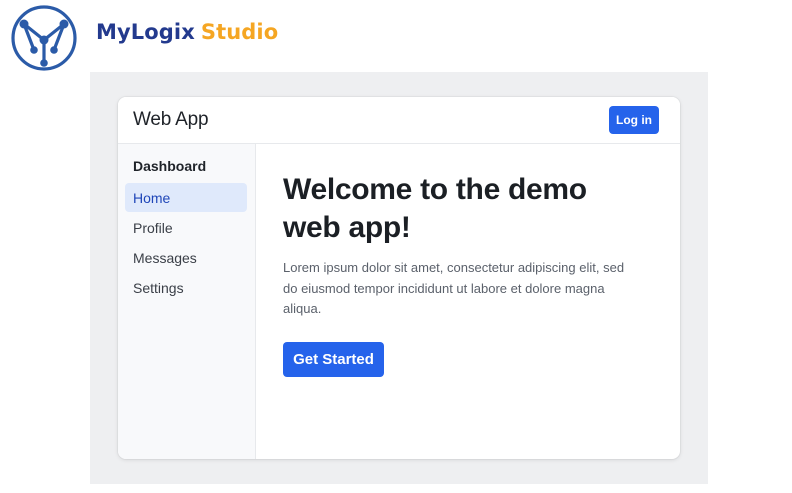  Describe the element at coordinates (186, 227) in the screenshot. I see `sidebar-item-profile: Profile` at that location.